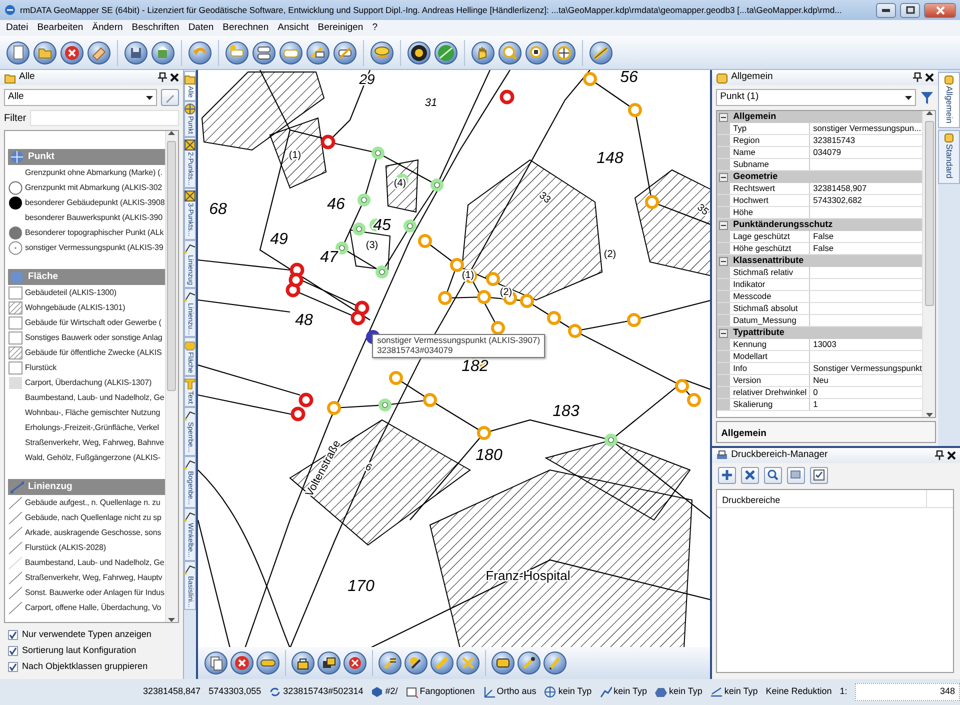 Image resolution: width=960 pixels, height=705 pixels. I want to click on menu-item: Daten, so click(201, 28).